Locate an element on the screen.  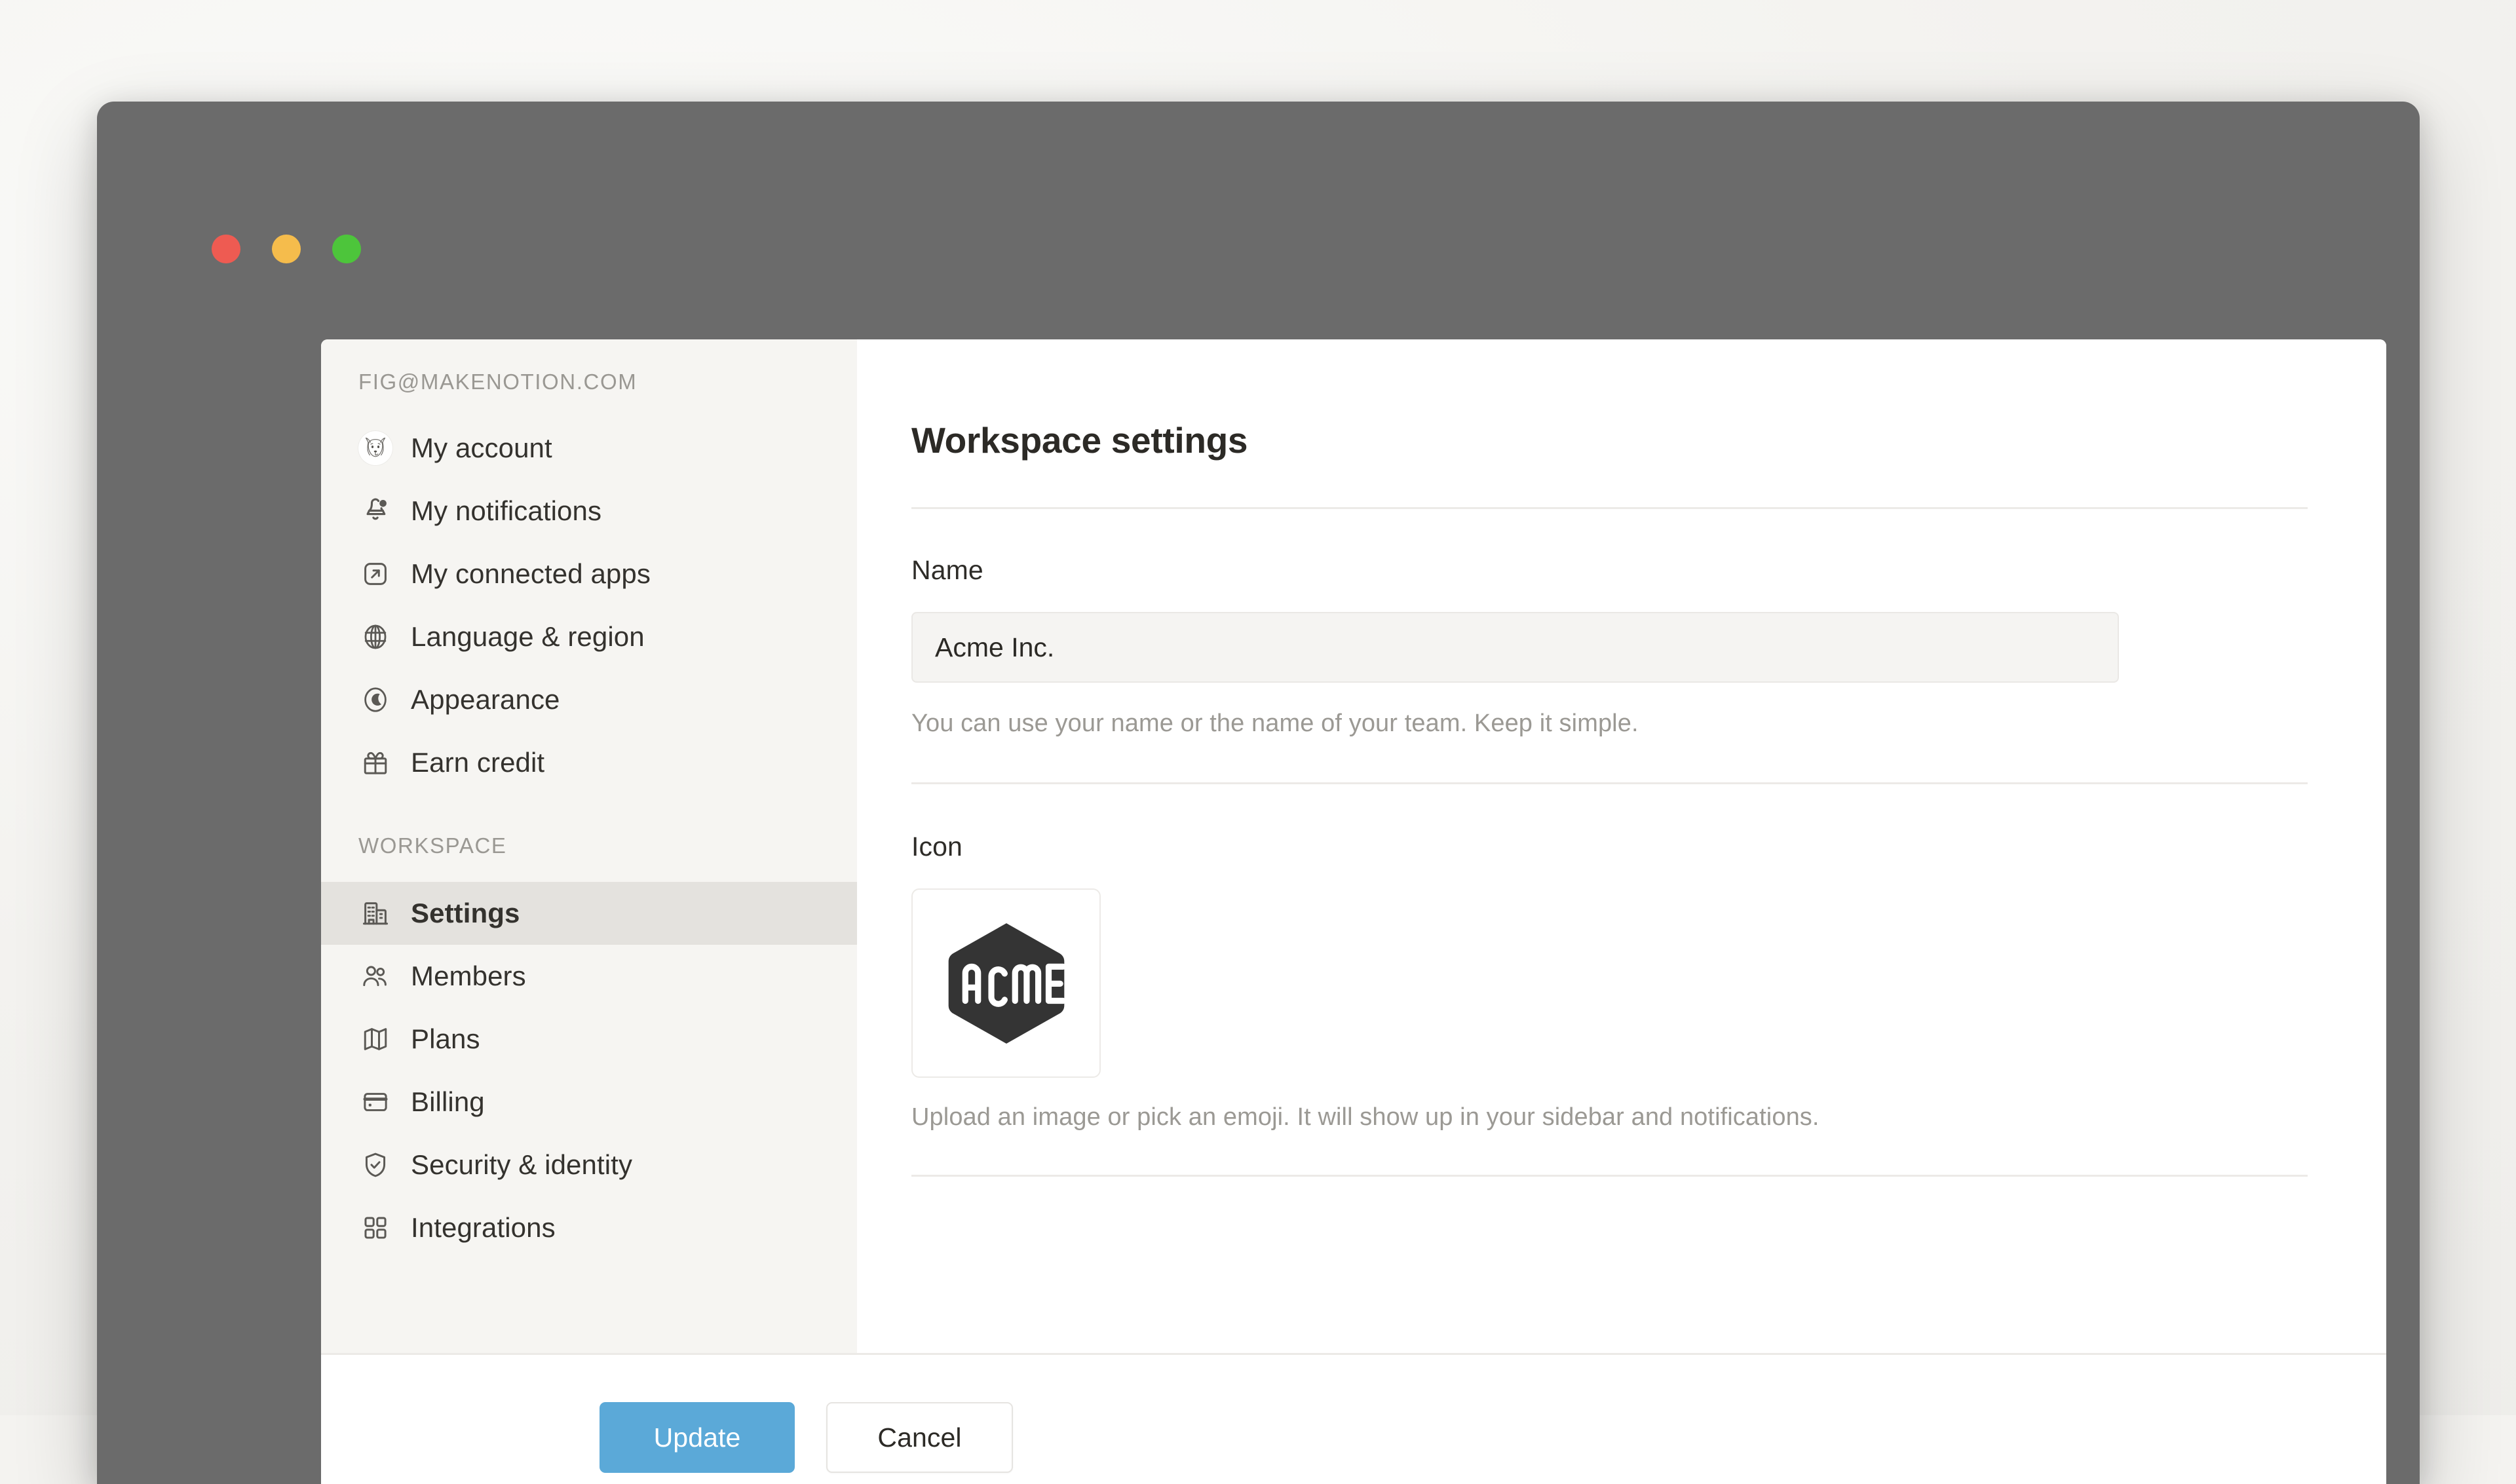
sidebar-item-label: Appearance is located at coordinates (485, 700).